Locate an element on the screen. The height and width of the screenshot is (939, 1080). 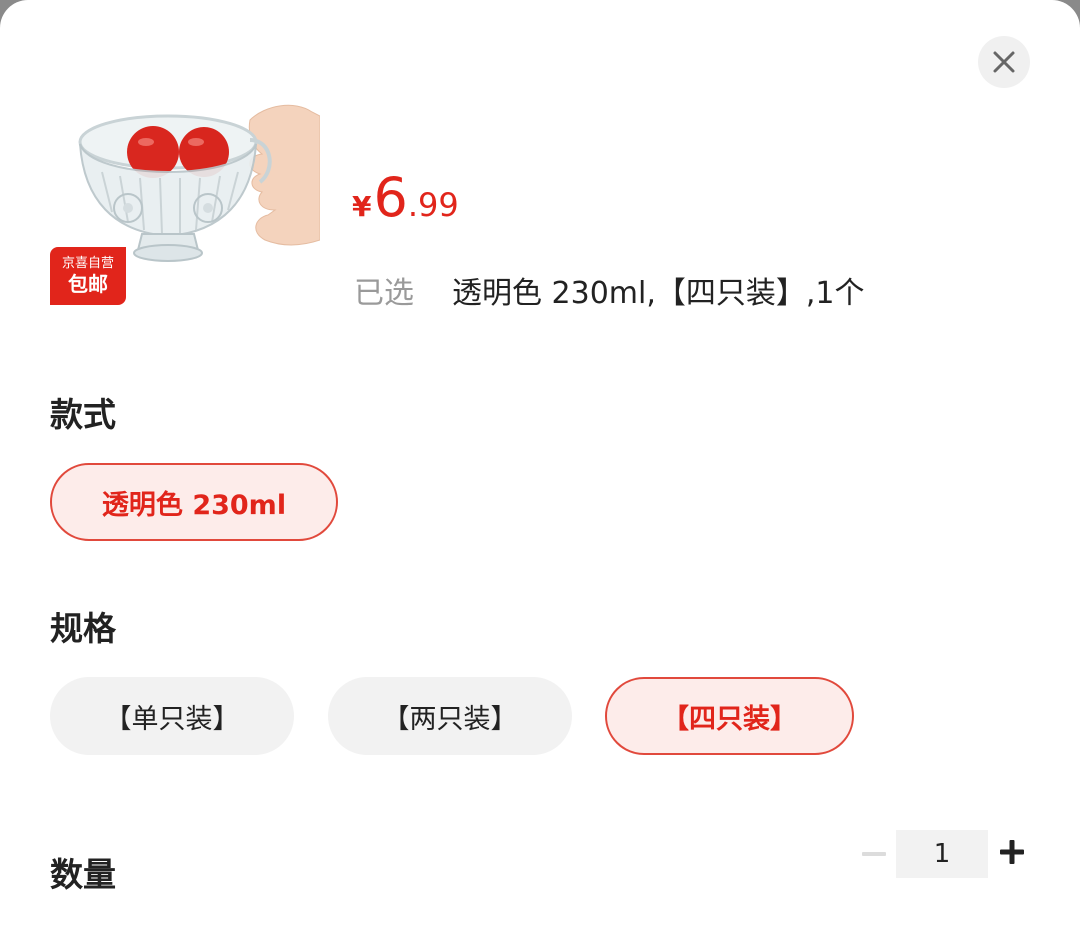
close-icon is located at coordinates (1004, 62).